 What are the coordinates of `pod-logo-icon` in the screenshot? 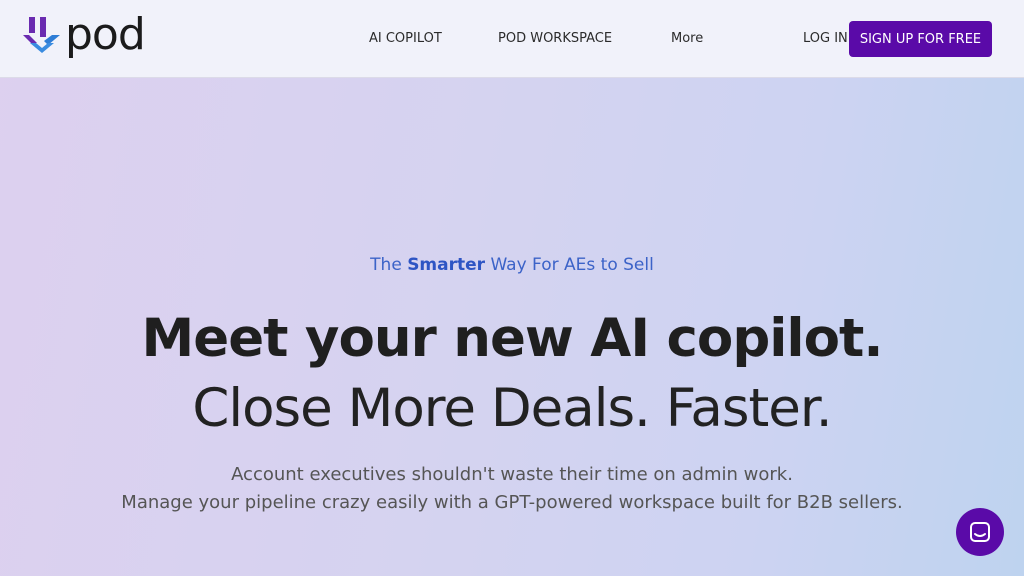 It's located at (41, 35).